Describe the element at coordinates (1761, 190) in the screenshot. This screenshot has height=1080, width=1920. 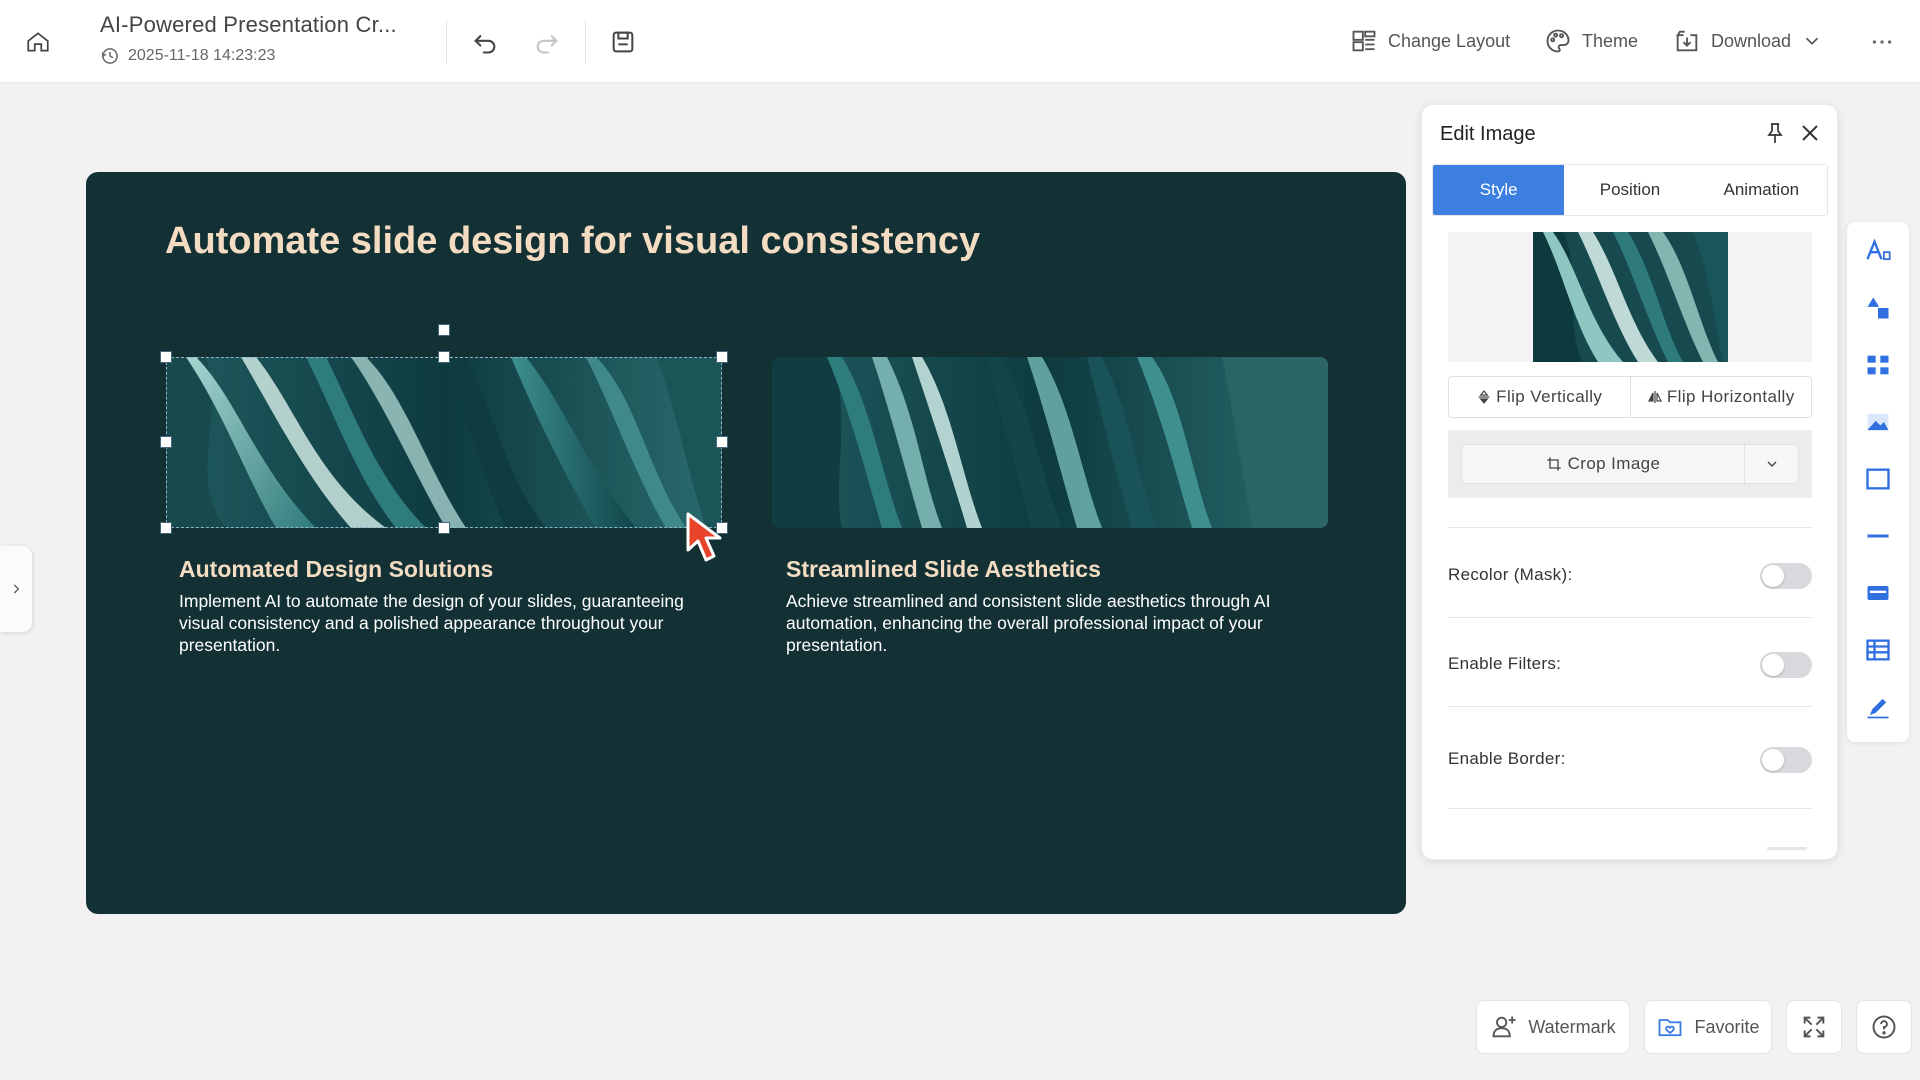
I see `tab-animation: Animation` at that location.